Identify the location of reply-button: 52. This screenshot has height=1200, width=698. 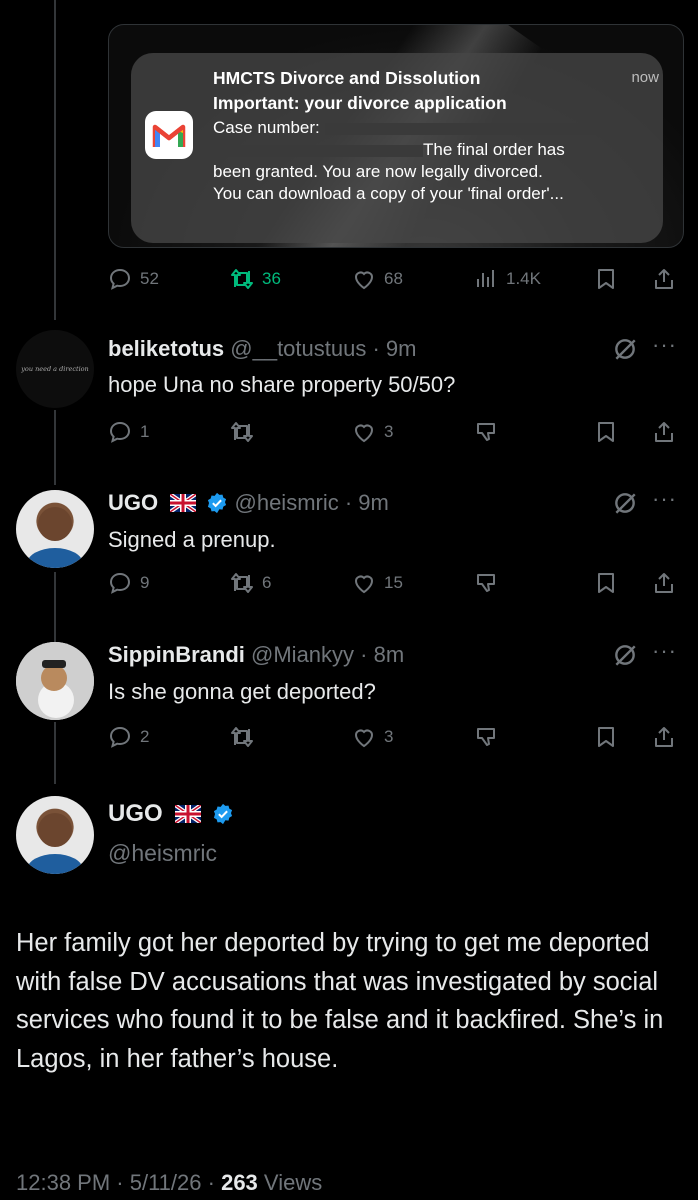
(133, 279).